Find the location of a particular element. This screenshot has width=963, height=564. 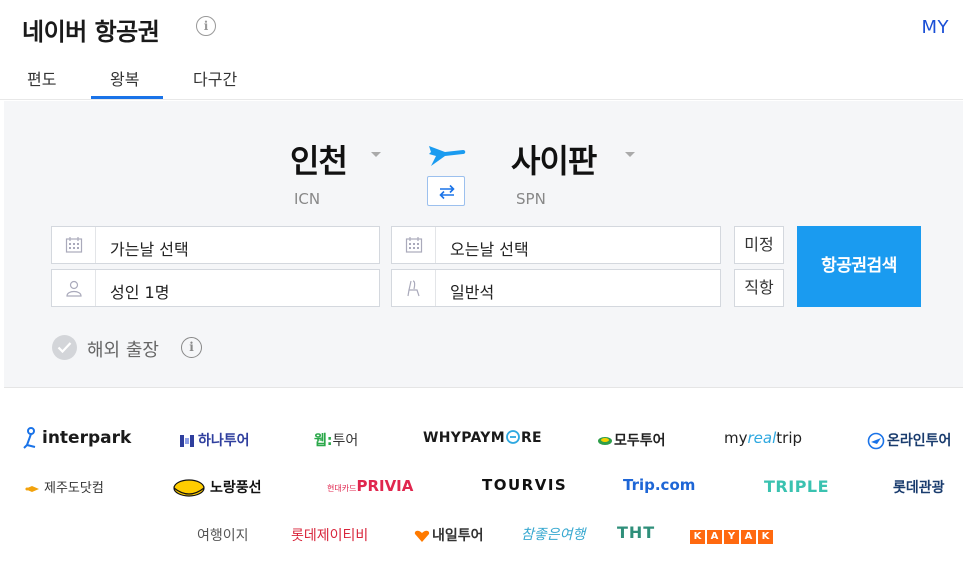

partner-privia-prefix: 현대카드 is located at coordinates (342, 488).